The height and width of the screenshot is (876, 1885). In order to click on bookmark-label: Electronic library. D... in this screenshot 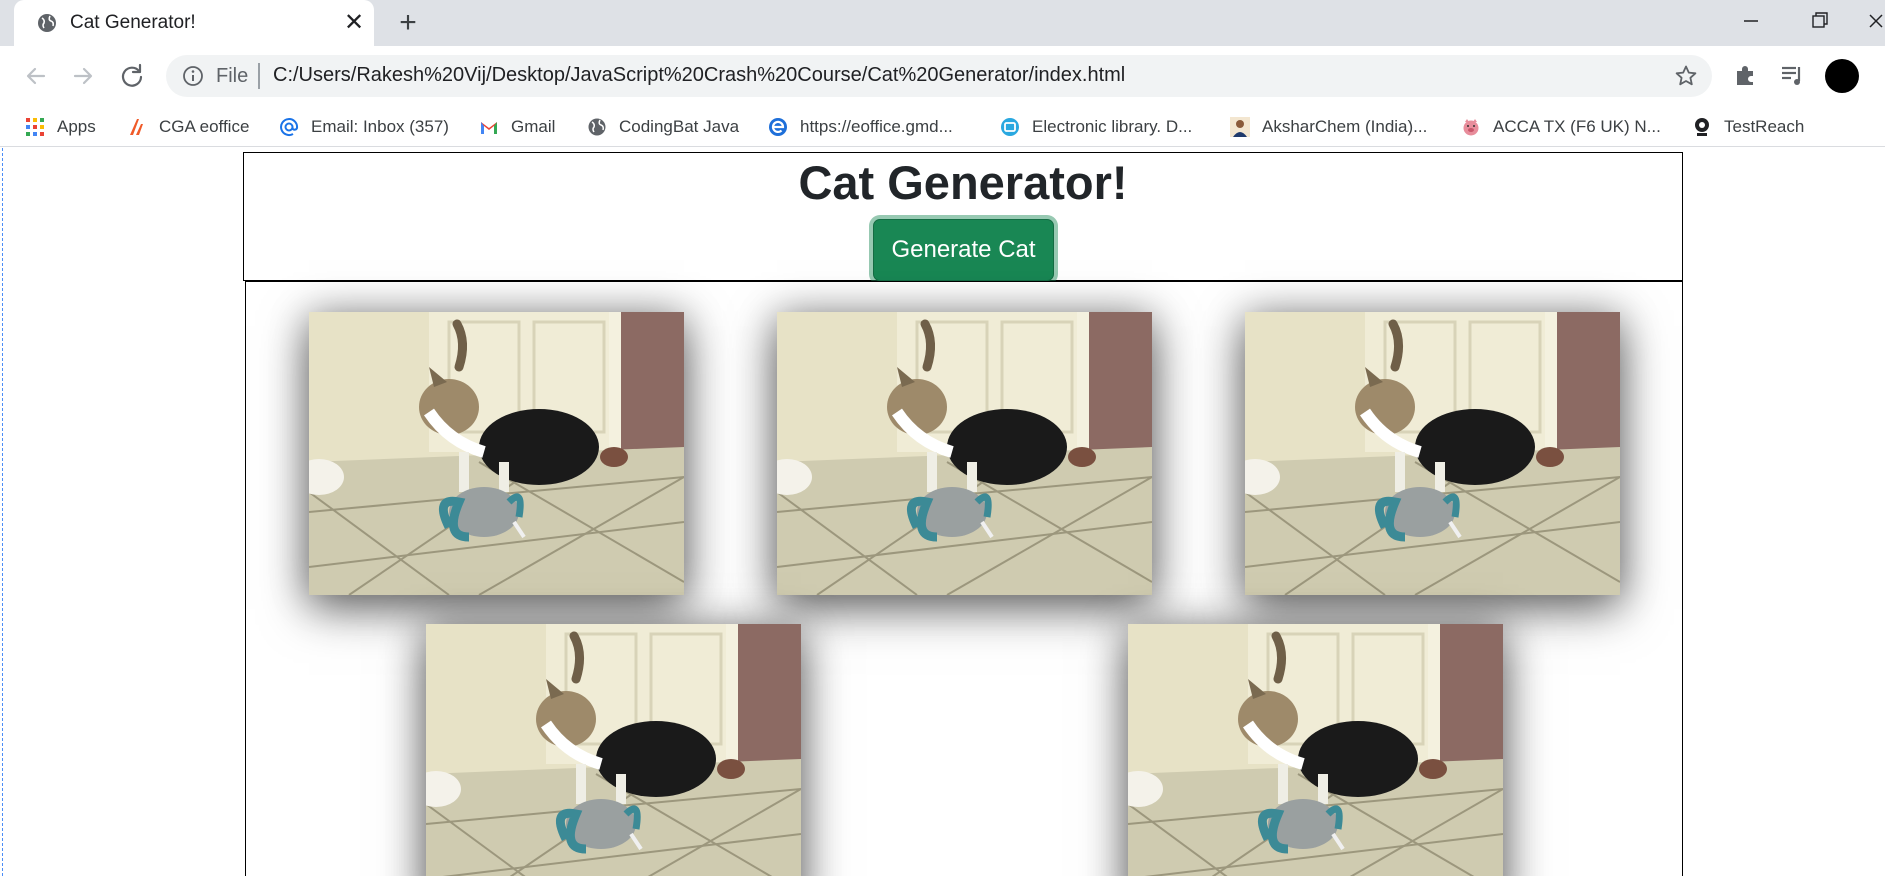, I will do `click(1112, 126)`.